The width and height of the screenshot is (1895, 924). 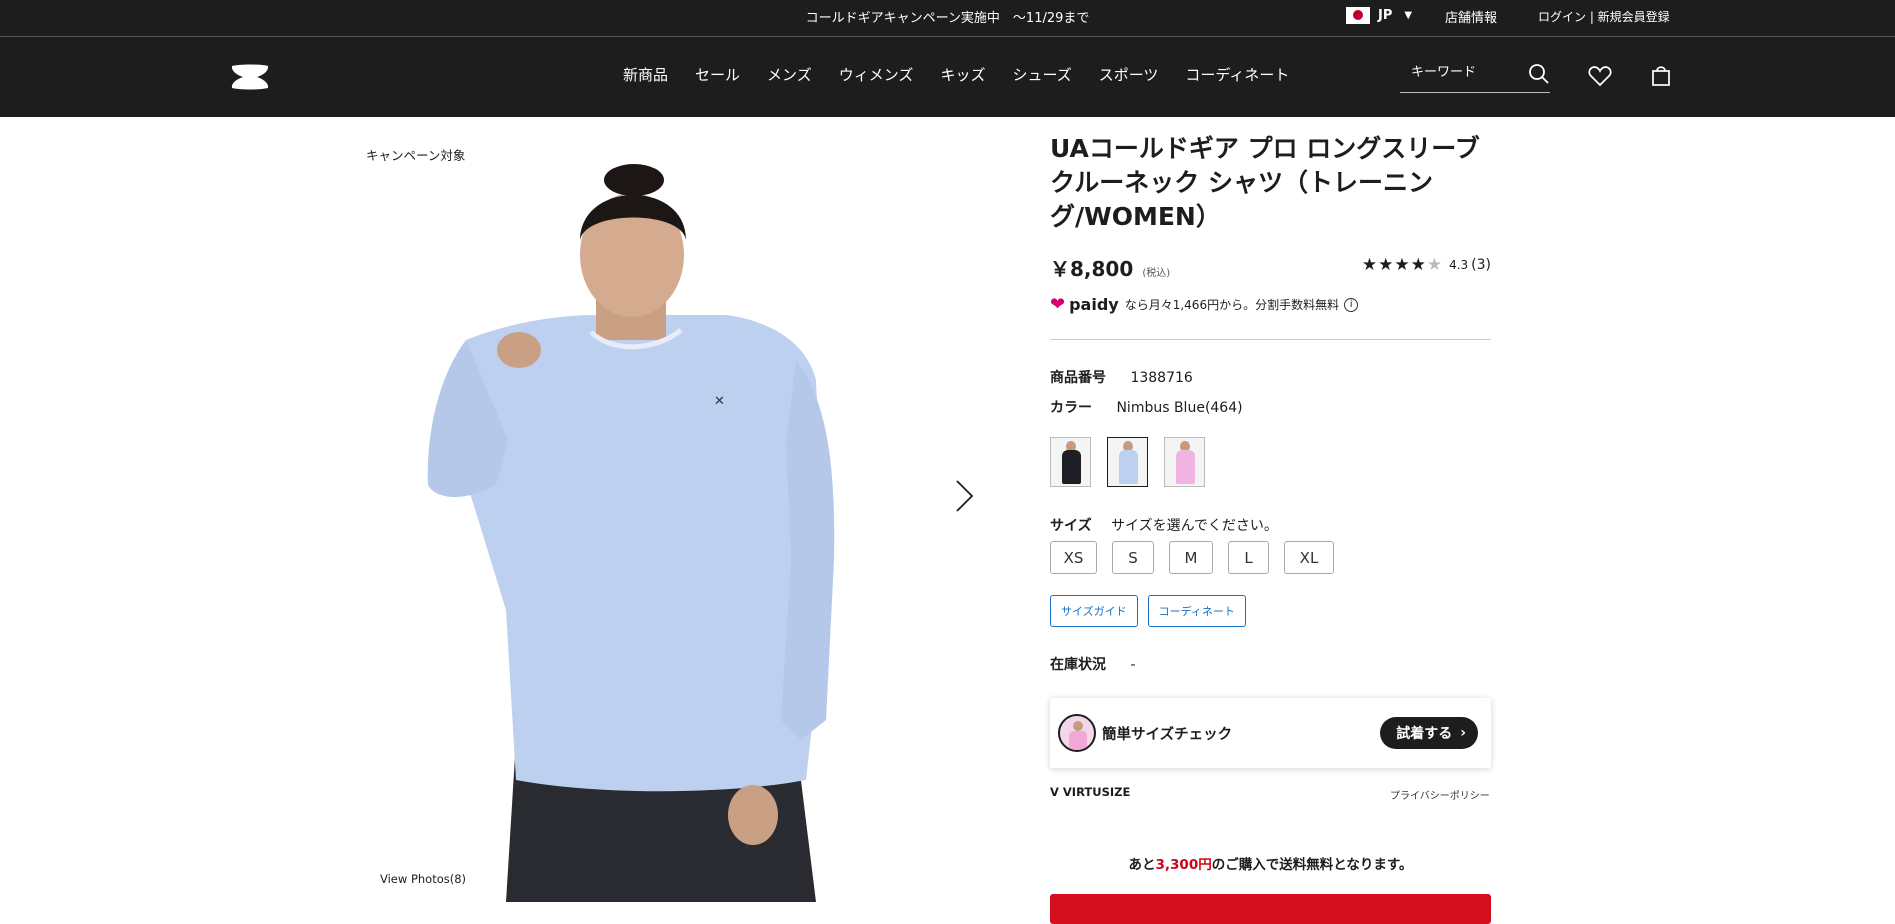 What do you see at coordinates (1179, 408) in the screenshot?
I see `color-value: Nimbus Blue(464)` at bounding box center [1179, 408].